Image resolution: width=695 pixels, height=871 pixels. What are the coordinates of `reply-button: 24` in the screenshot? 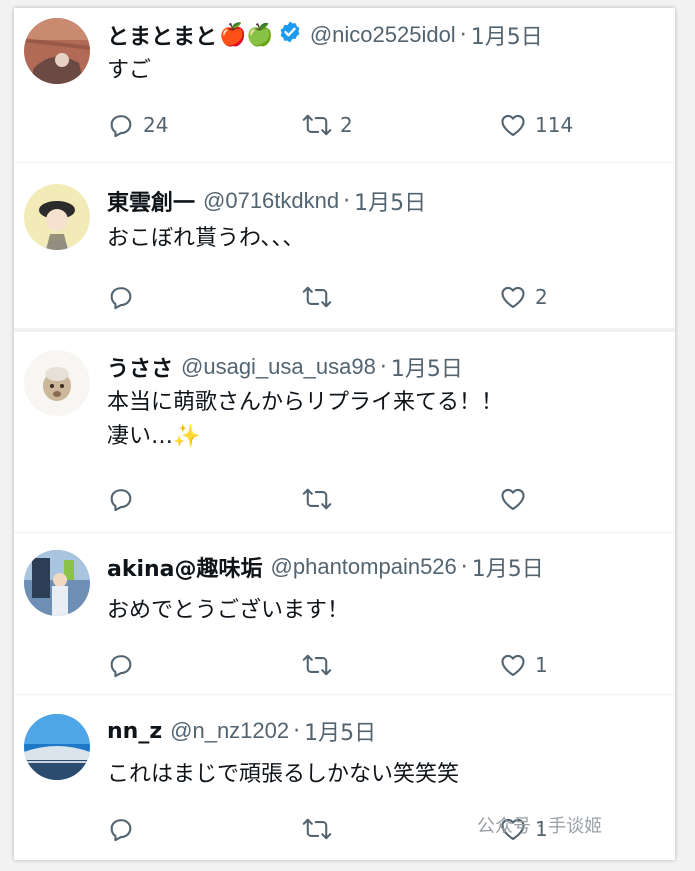 It's located at (137, 125).